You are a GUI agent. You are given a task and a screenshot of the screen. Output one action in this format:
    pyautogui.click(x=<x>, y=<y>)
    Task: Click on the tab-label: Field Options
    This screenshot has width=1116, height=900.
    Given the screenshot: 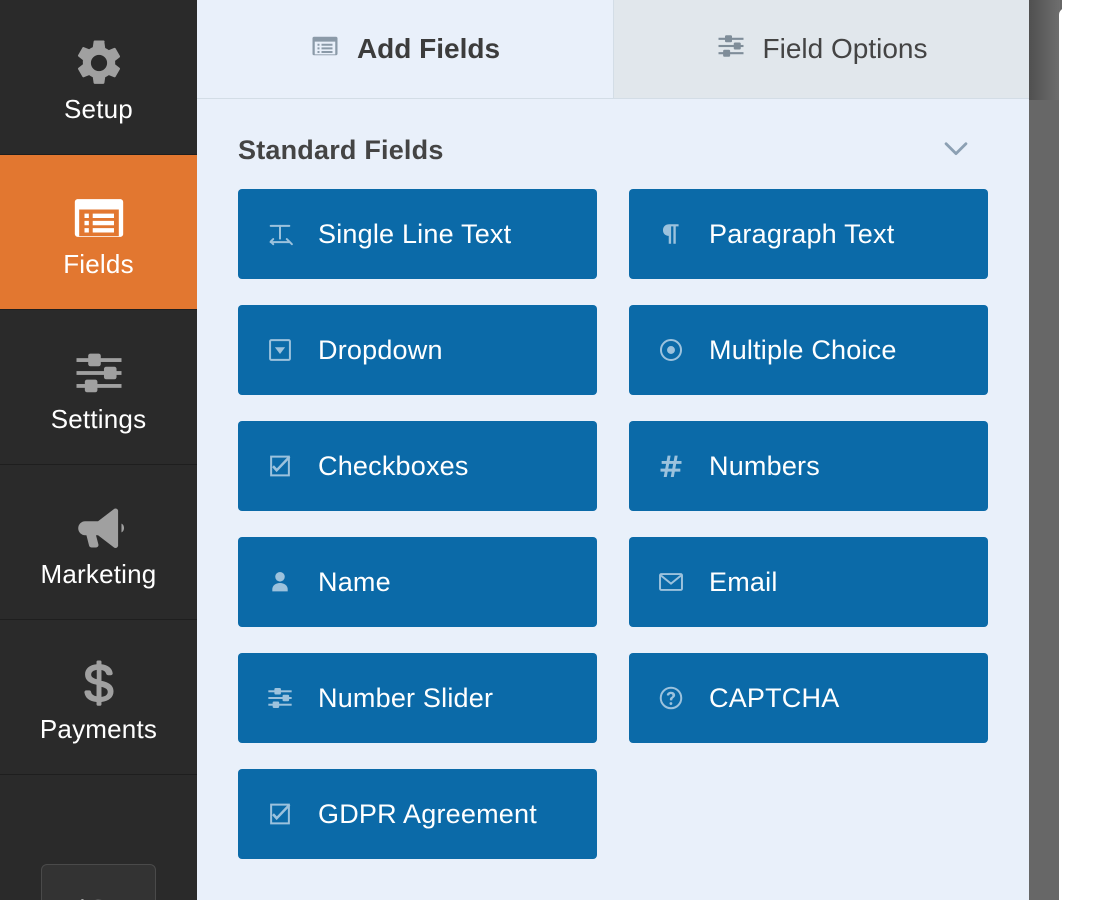 What is the action you would take?
    pyautogui.click(x=845, y=48)
    